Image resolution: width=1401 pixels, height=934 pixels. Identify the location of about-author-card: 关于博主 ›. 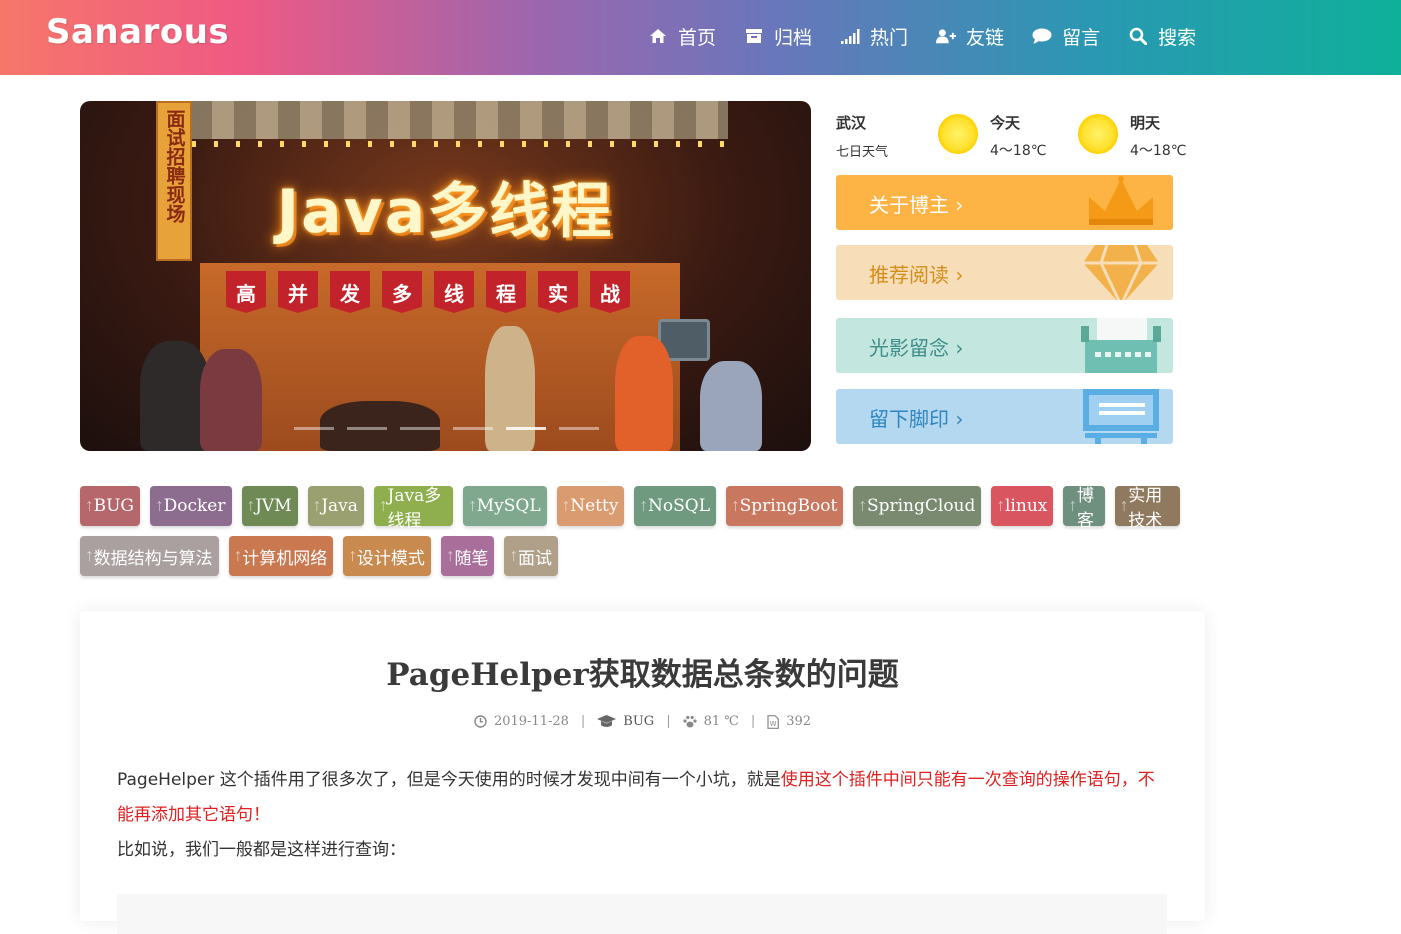
(1004, 202).